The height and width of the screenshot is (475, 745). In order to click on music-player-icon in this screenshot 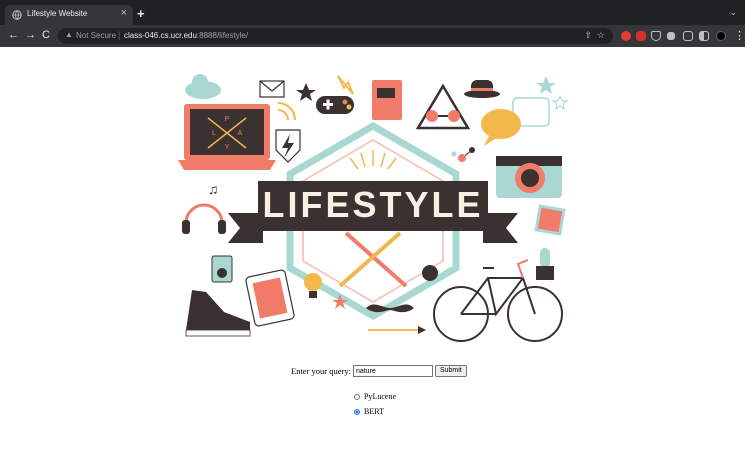, I will do `click(222, 269)`.